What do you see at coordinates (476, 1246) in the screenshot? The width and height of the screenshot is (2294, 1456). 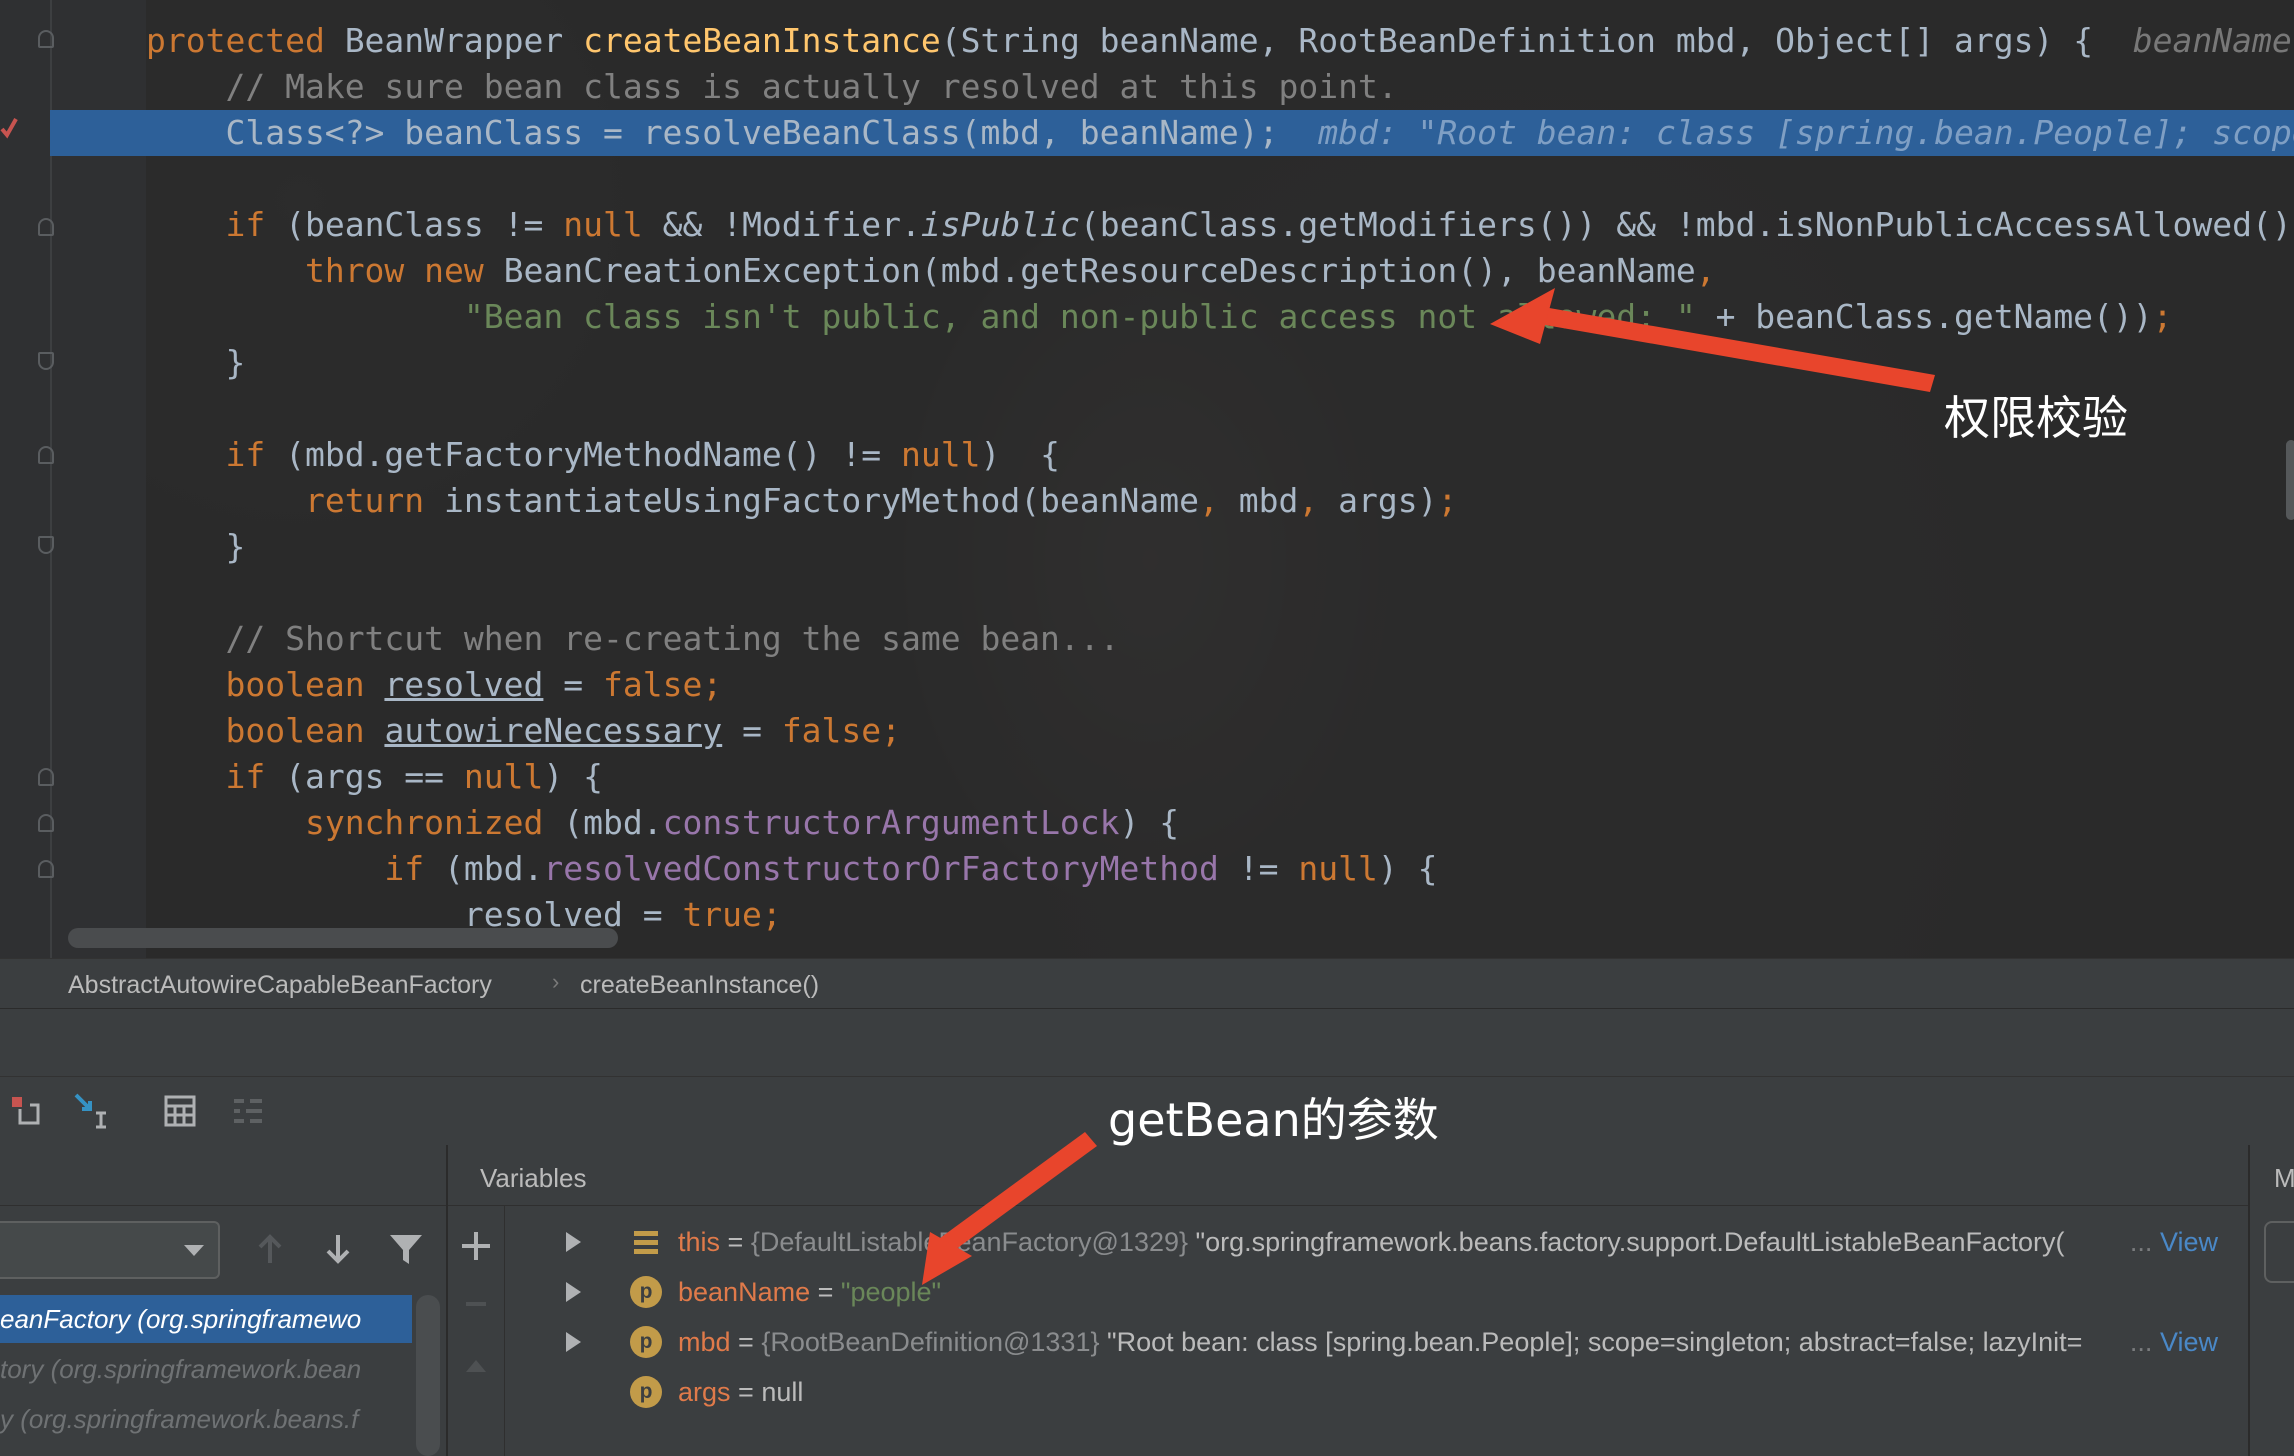 I see `add-watch-icon` at bounding box center [476, 1246].